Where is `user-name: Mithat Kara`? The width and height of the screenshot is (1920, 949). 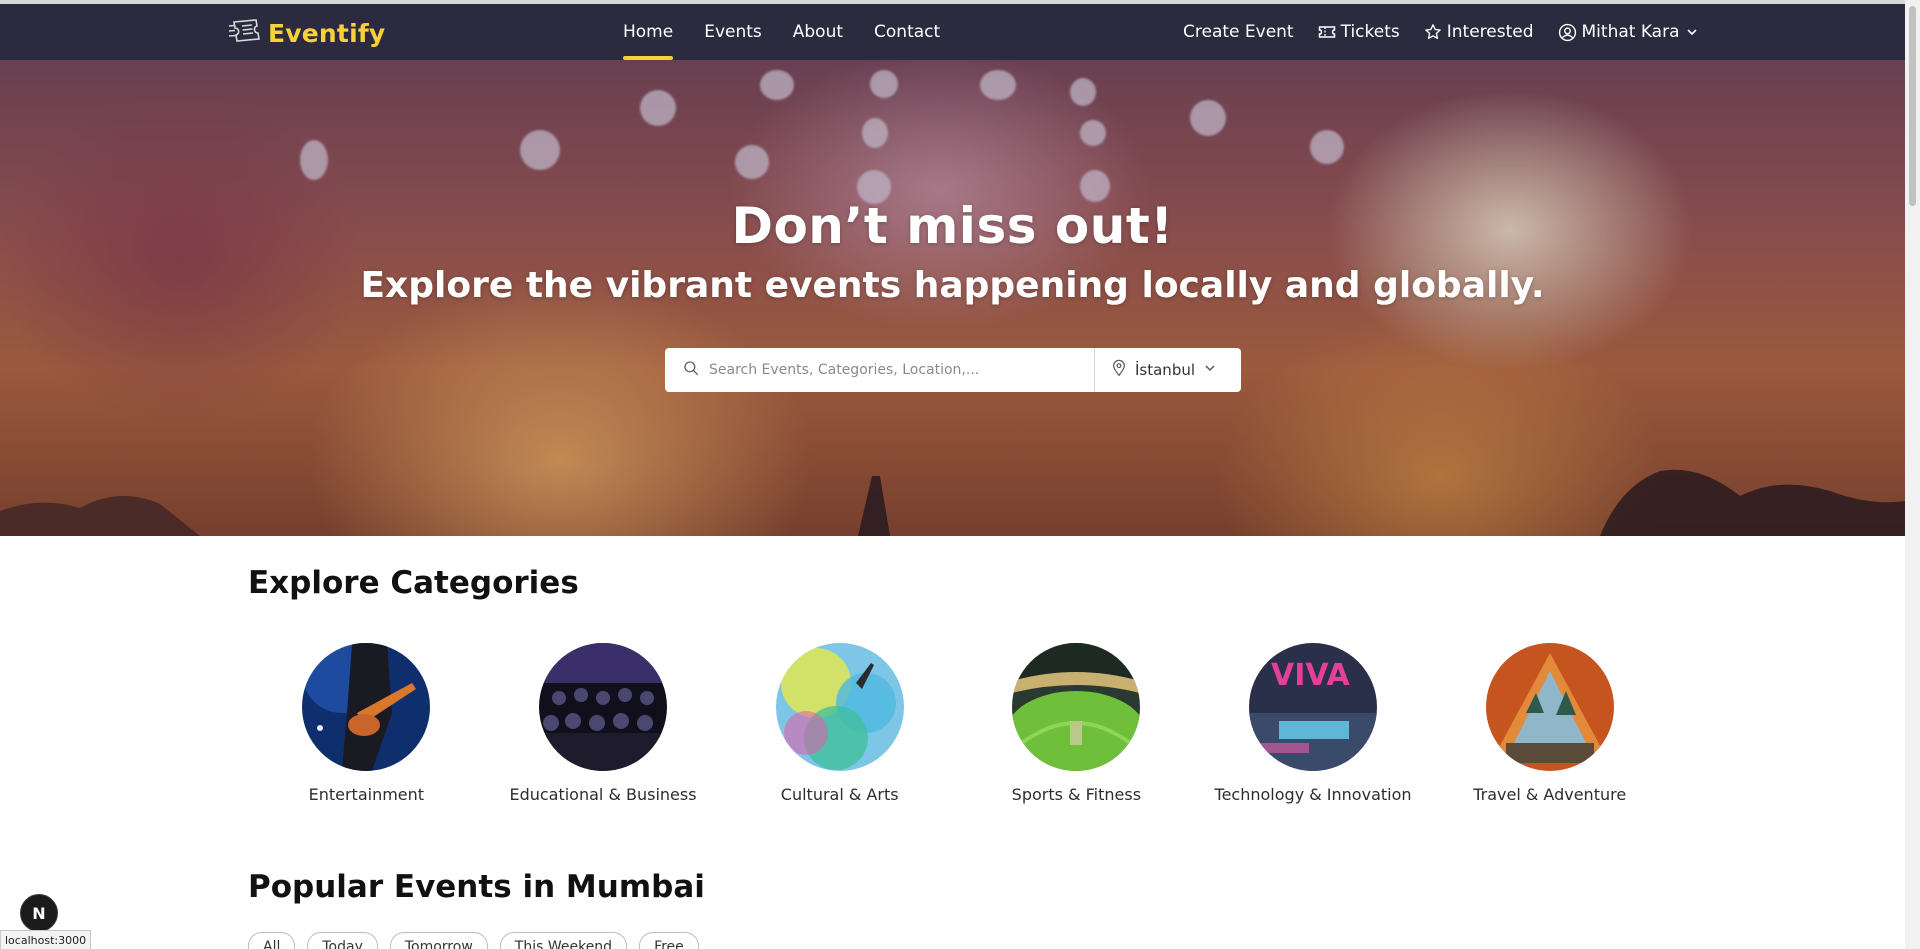
user-name: Mithat Kara is located at coordinates (1630, 32).